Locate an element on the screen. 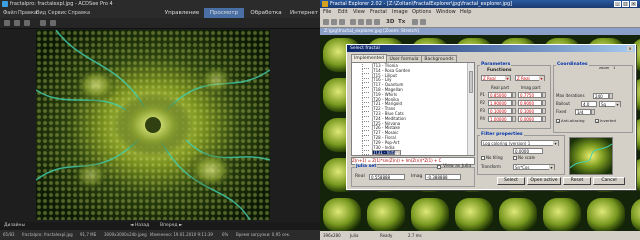 Image resolution: width=640 pixels, height=240 pixels. julia-imag-label: Imag is located at coordinates (417, 176).